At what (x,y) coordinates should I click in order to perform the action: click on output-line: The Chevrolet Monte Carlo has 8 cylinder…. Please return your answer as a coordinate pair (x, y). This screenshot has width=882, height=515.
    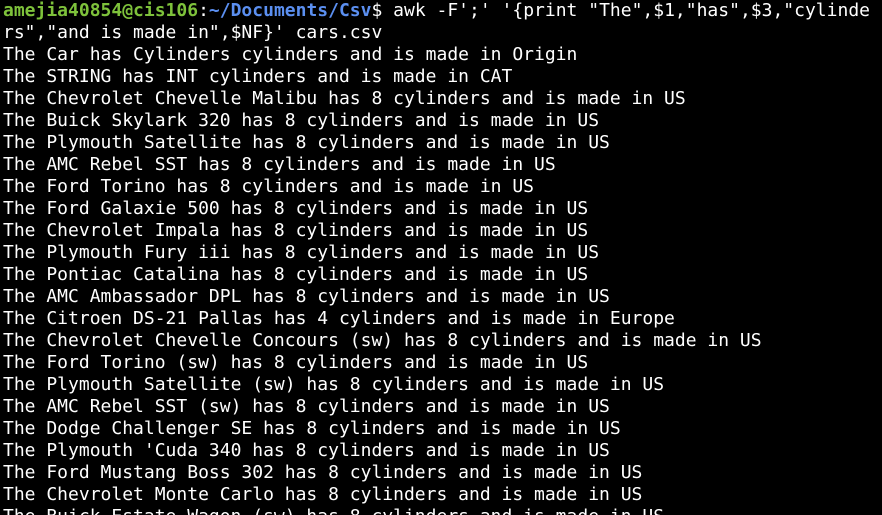
    Looking at the image, I should click on (323, 494).